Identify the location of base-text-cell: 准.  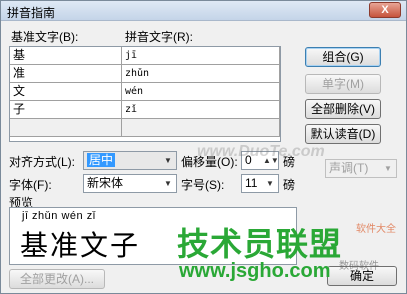
(66, 74).